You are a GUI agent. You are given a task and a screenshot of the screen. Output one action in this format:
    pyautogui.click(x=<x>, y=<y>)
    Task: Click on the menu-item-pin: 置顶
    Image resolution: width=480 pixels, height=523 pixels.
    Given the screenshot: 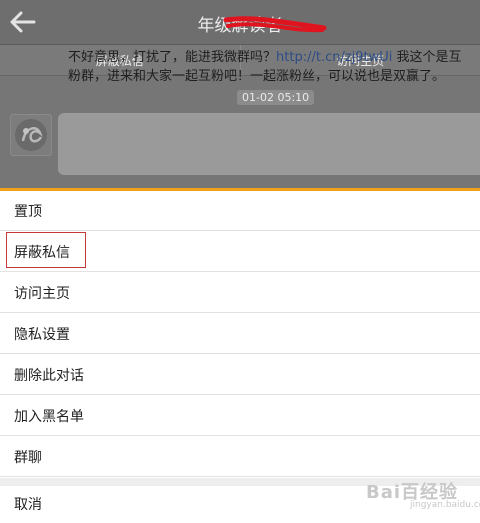 What is the action you would take?
    pyautogui.click(x=240, y=211)
    